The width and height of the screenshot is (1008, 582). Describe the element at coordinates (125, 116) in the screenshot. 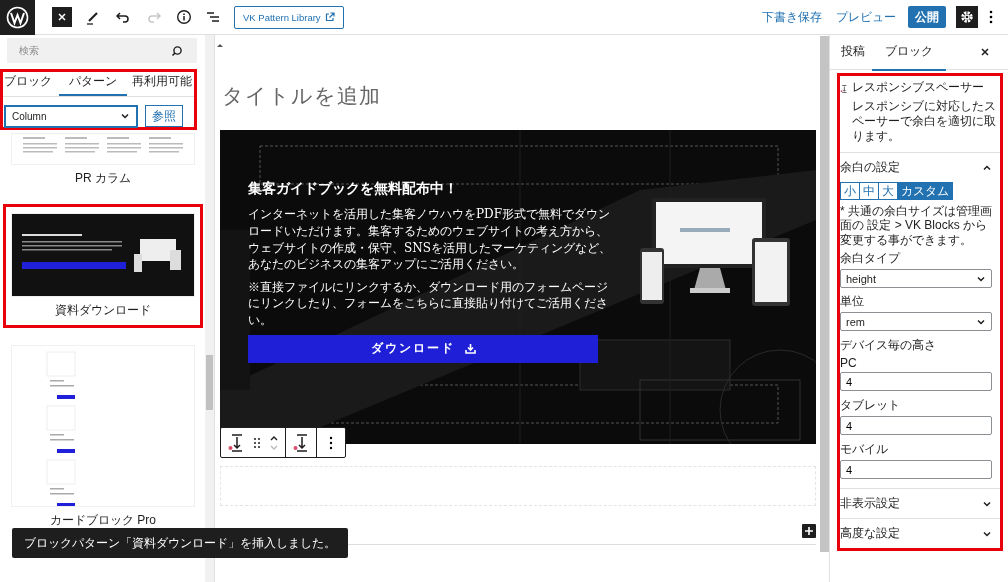

I see `chevron-icon` at that location.